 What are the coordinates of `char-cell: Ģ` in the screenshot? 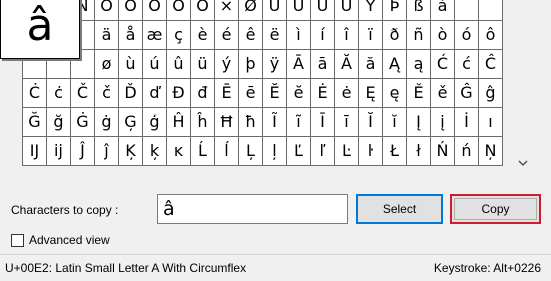 It's located at (131, 122).